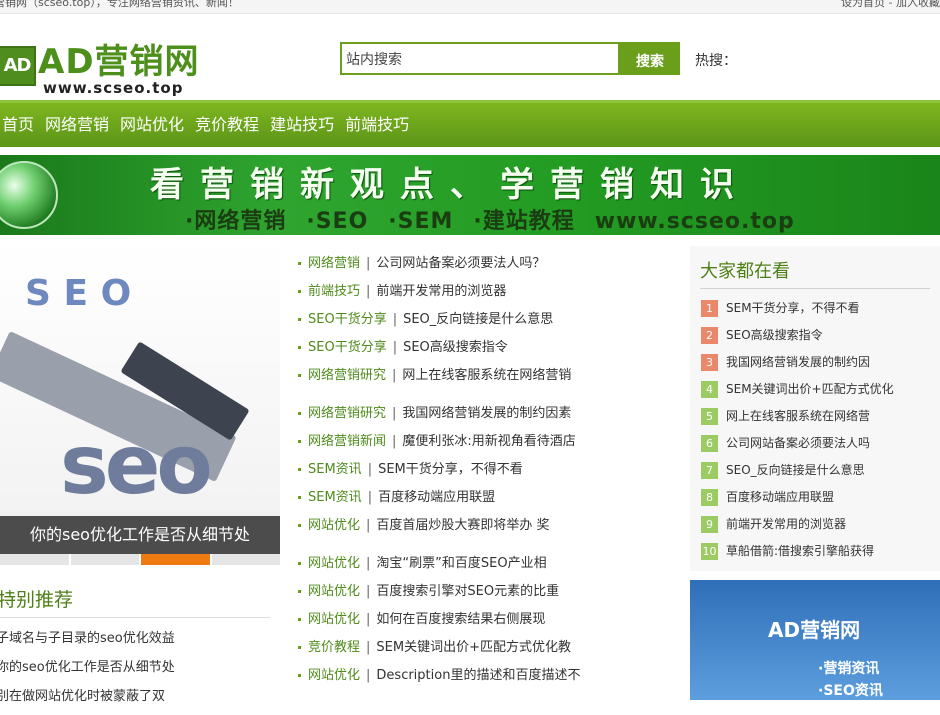  Describe the element at coordinates (500, 219) in the screenshot. I see `banner-subline: ·网络营销 ·SEO ·SEM ·建站教程 www.scseo.top` at that location.